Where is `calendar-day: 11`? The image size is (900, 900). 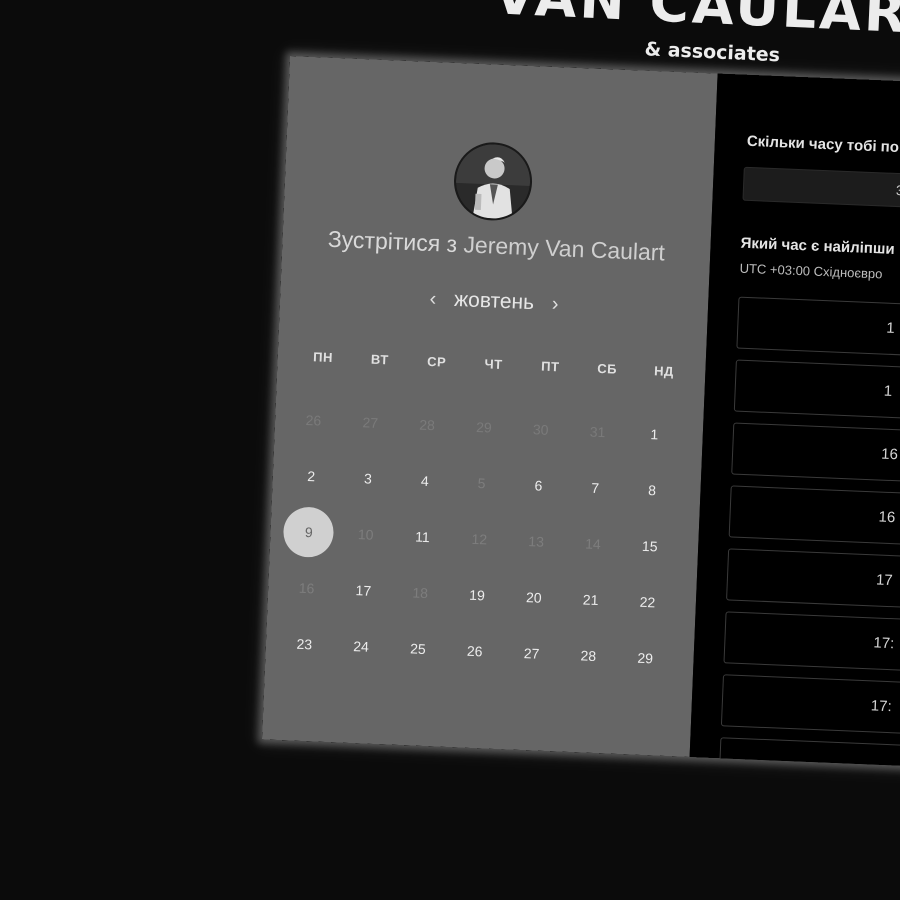 calendar-day: 11 is located at coordinates (422, 537).